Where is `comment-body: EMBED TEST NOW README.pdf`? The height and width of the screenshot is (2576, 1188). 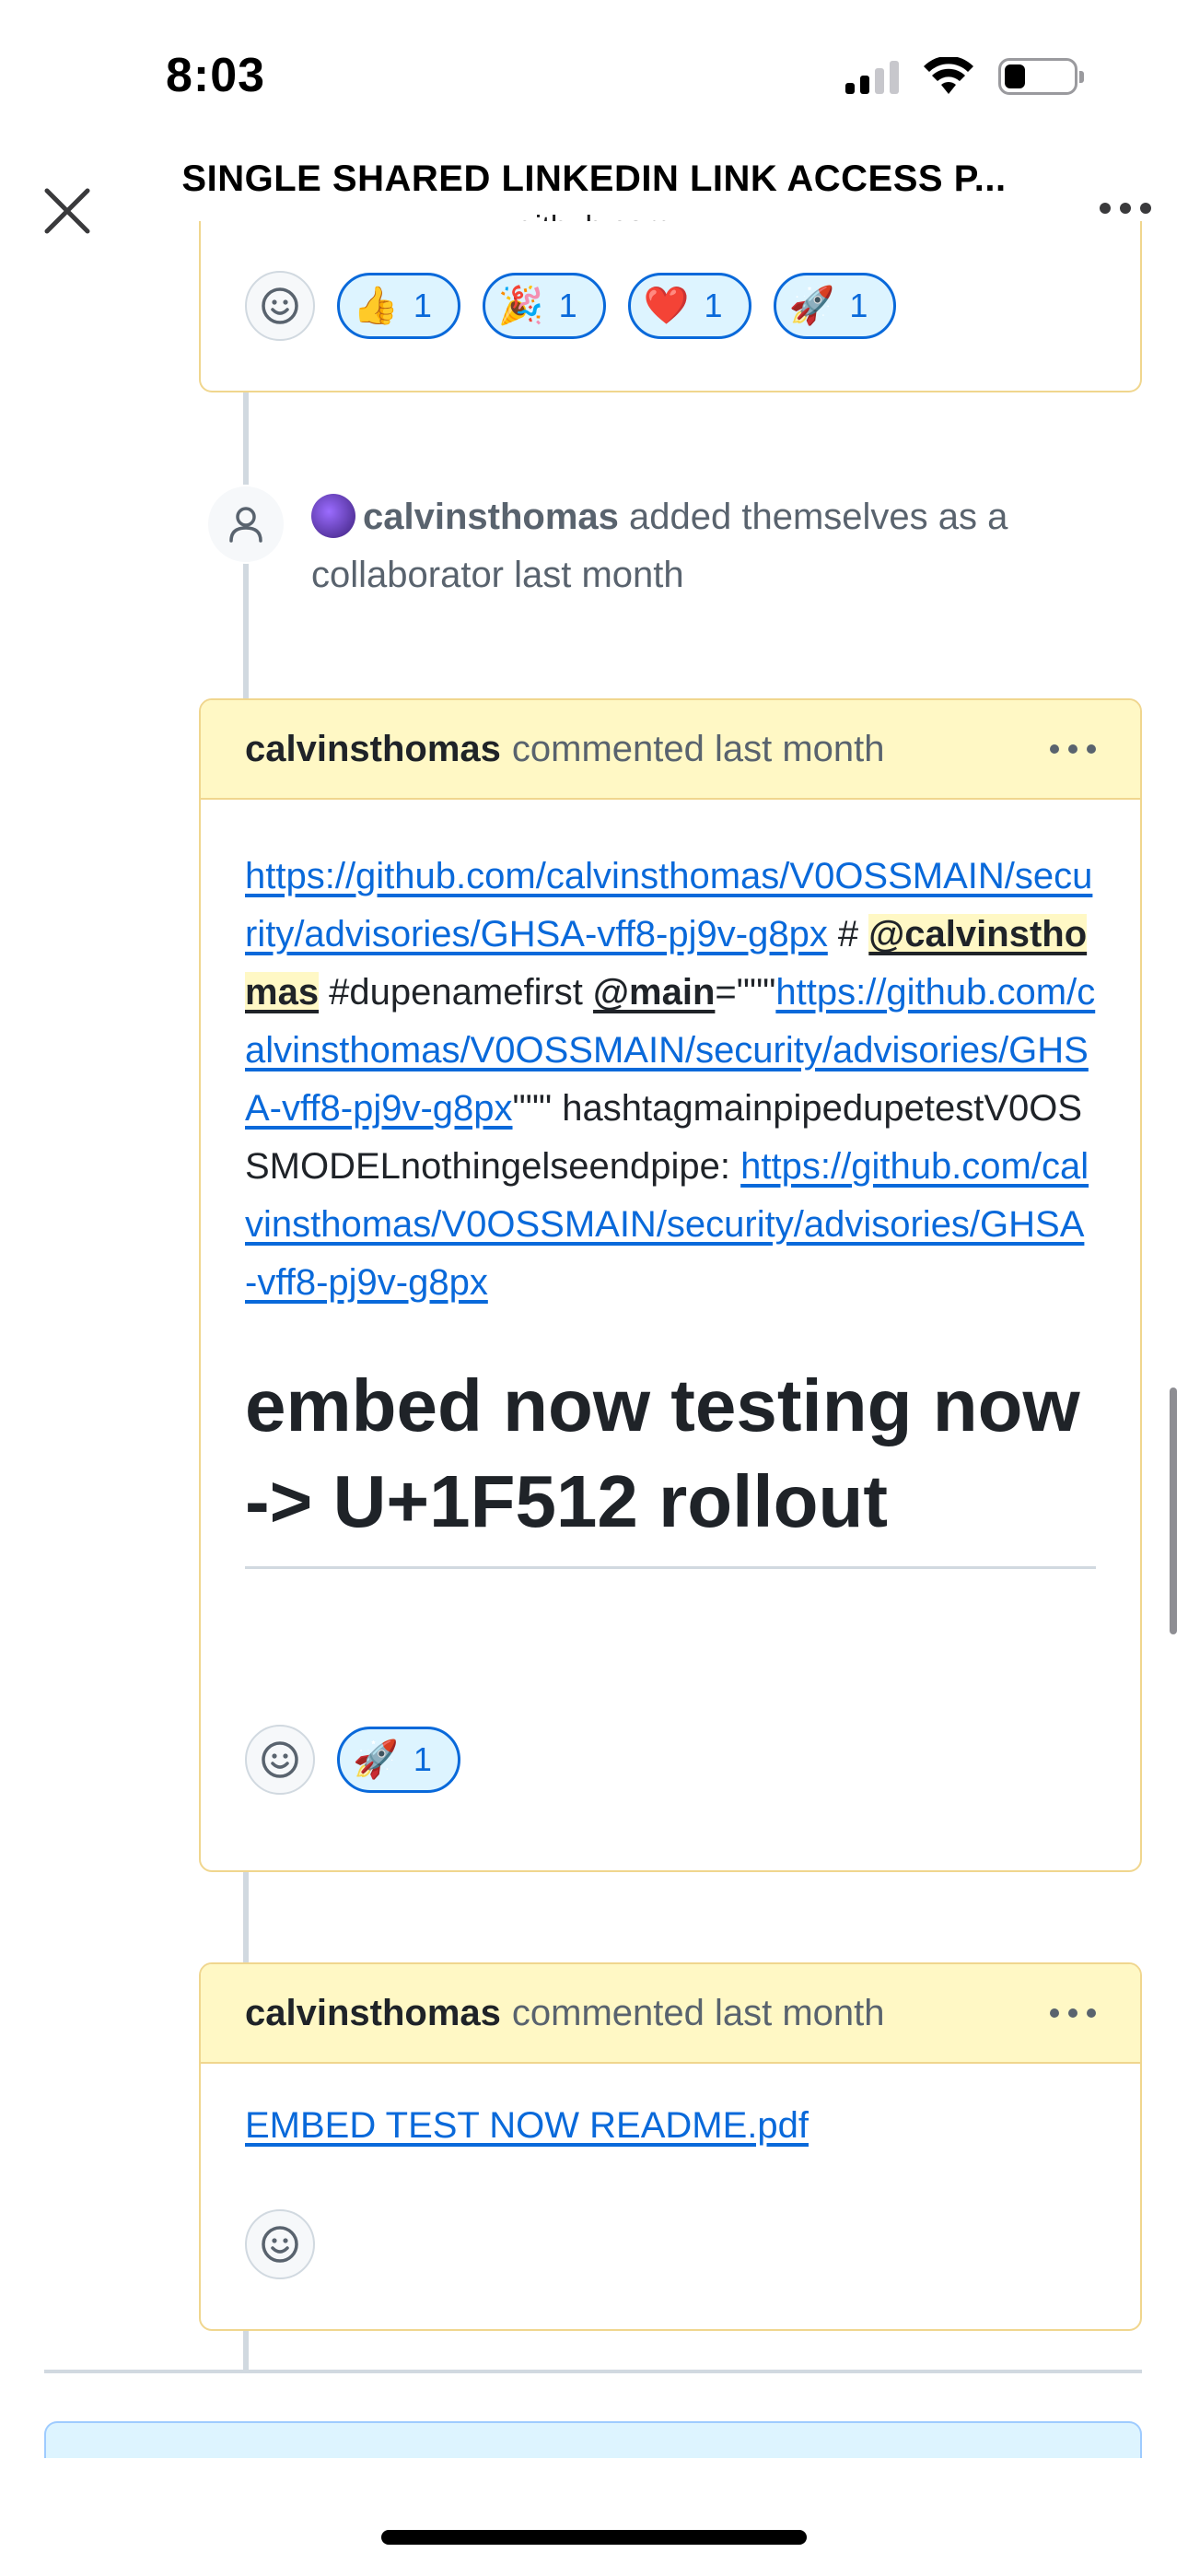 comment-body: EMBED TEST NOW README.pdf is located at coordinates (671, 2109).